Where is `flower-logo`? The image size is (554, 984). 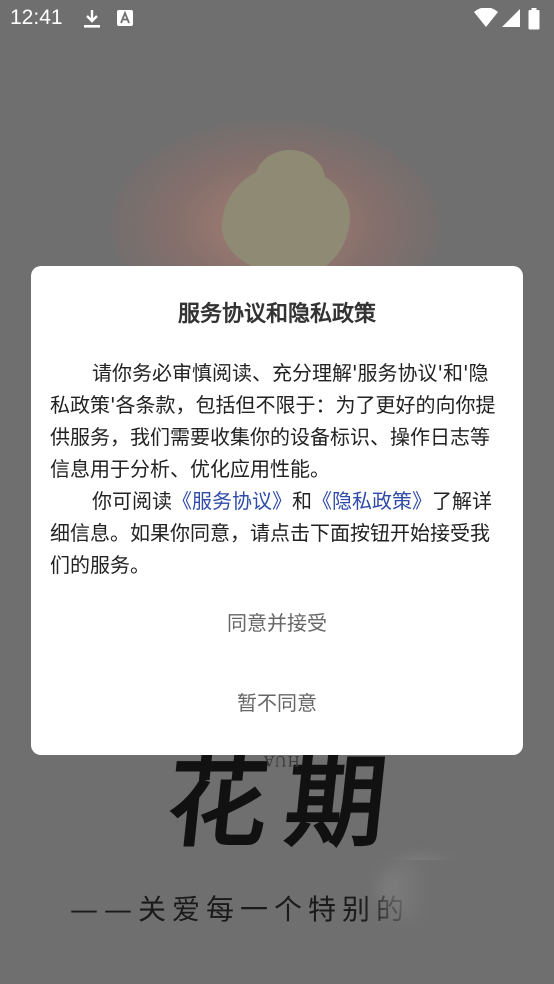
flower-logo is located at coordinates (286, 221).